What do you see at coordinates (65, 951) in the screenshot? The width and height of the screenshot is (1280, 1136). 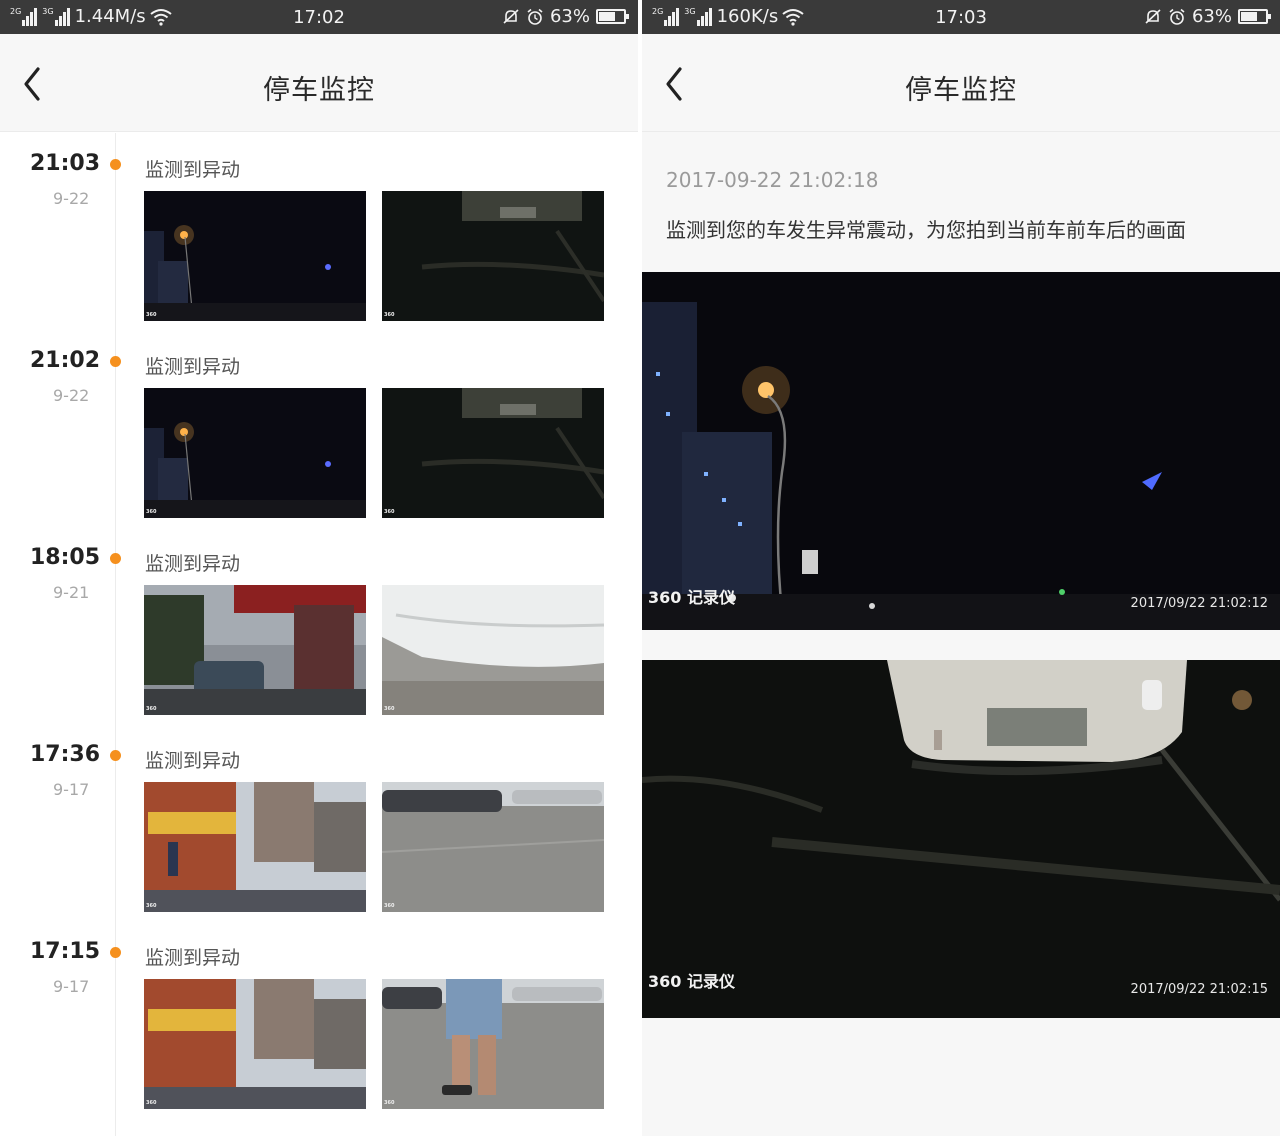 I see `event-time: 17:15` at bounding box center [65, 951].